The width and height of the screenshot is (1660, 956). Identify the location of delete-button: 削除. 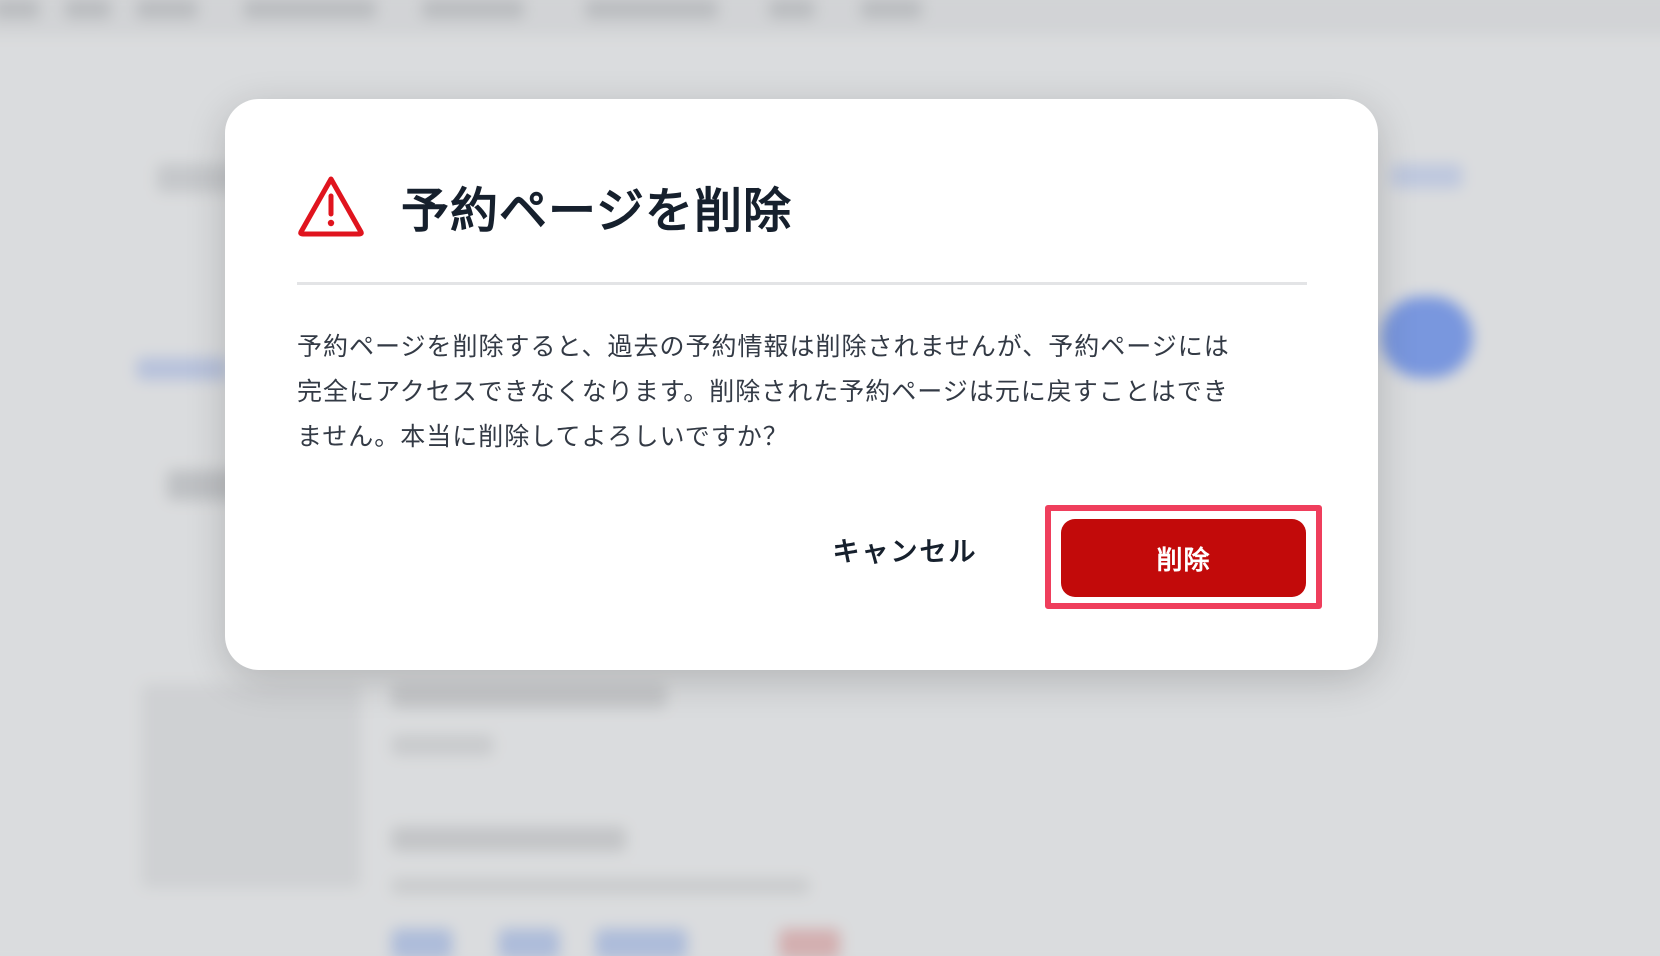
(1183, 558).